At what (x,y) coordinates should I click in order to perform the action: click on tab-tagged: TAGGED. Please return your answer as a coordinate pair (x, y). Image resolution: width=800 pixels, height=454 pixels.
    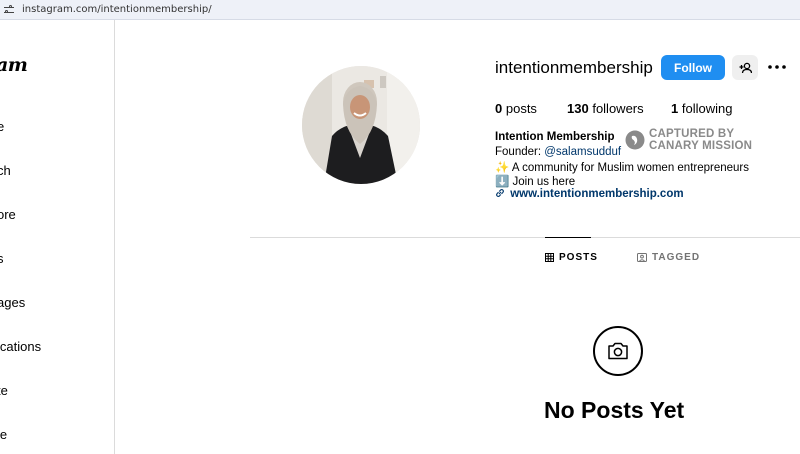
    Looking at the image, I should click on (668, 257).